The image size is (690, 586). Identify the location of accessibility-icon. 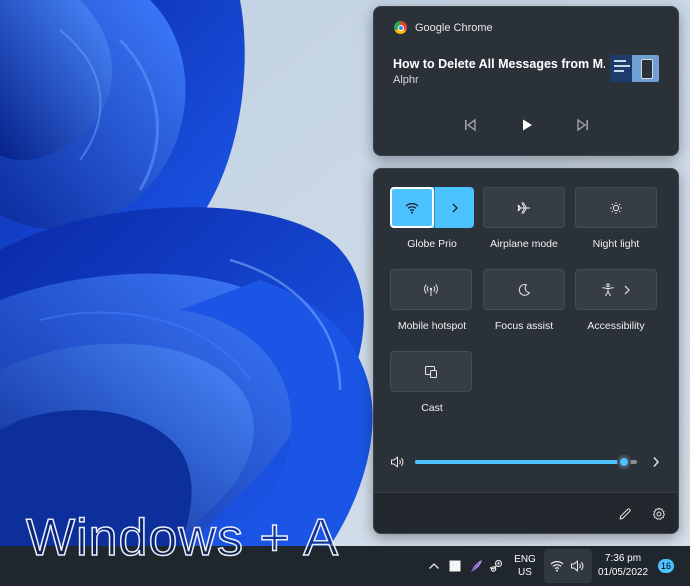
(608, 289).